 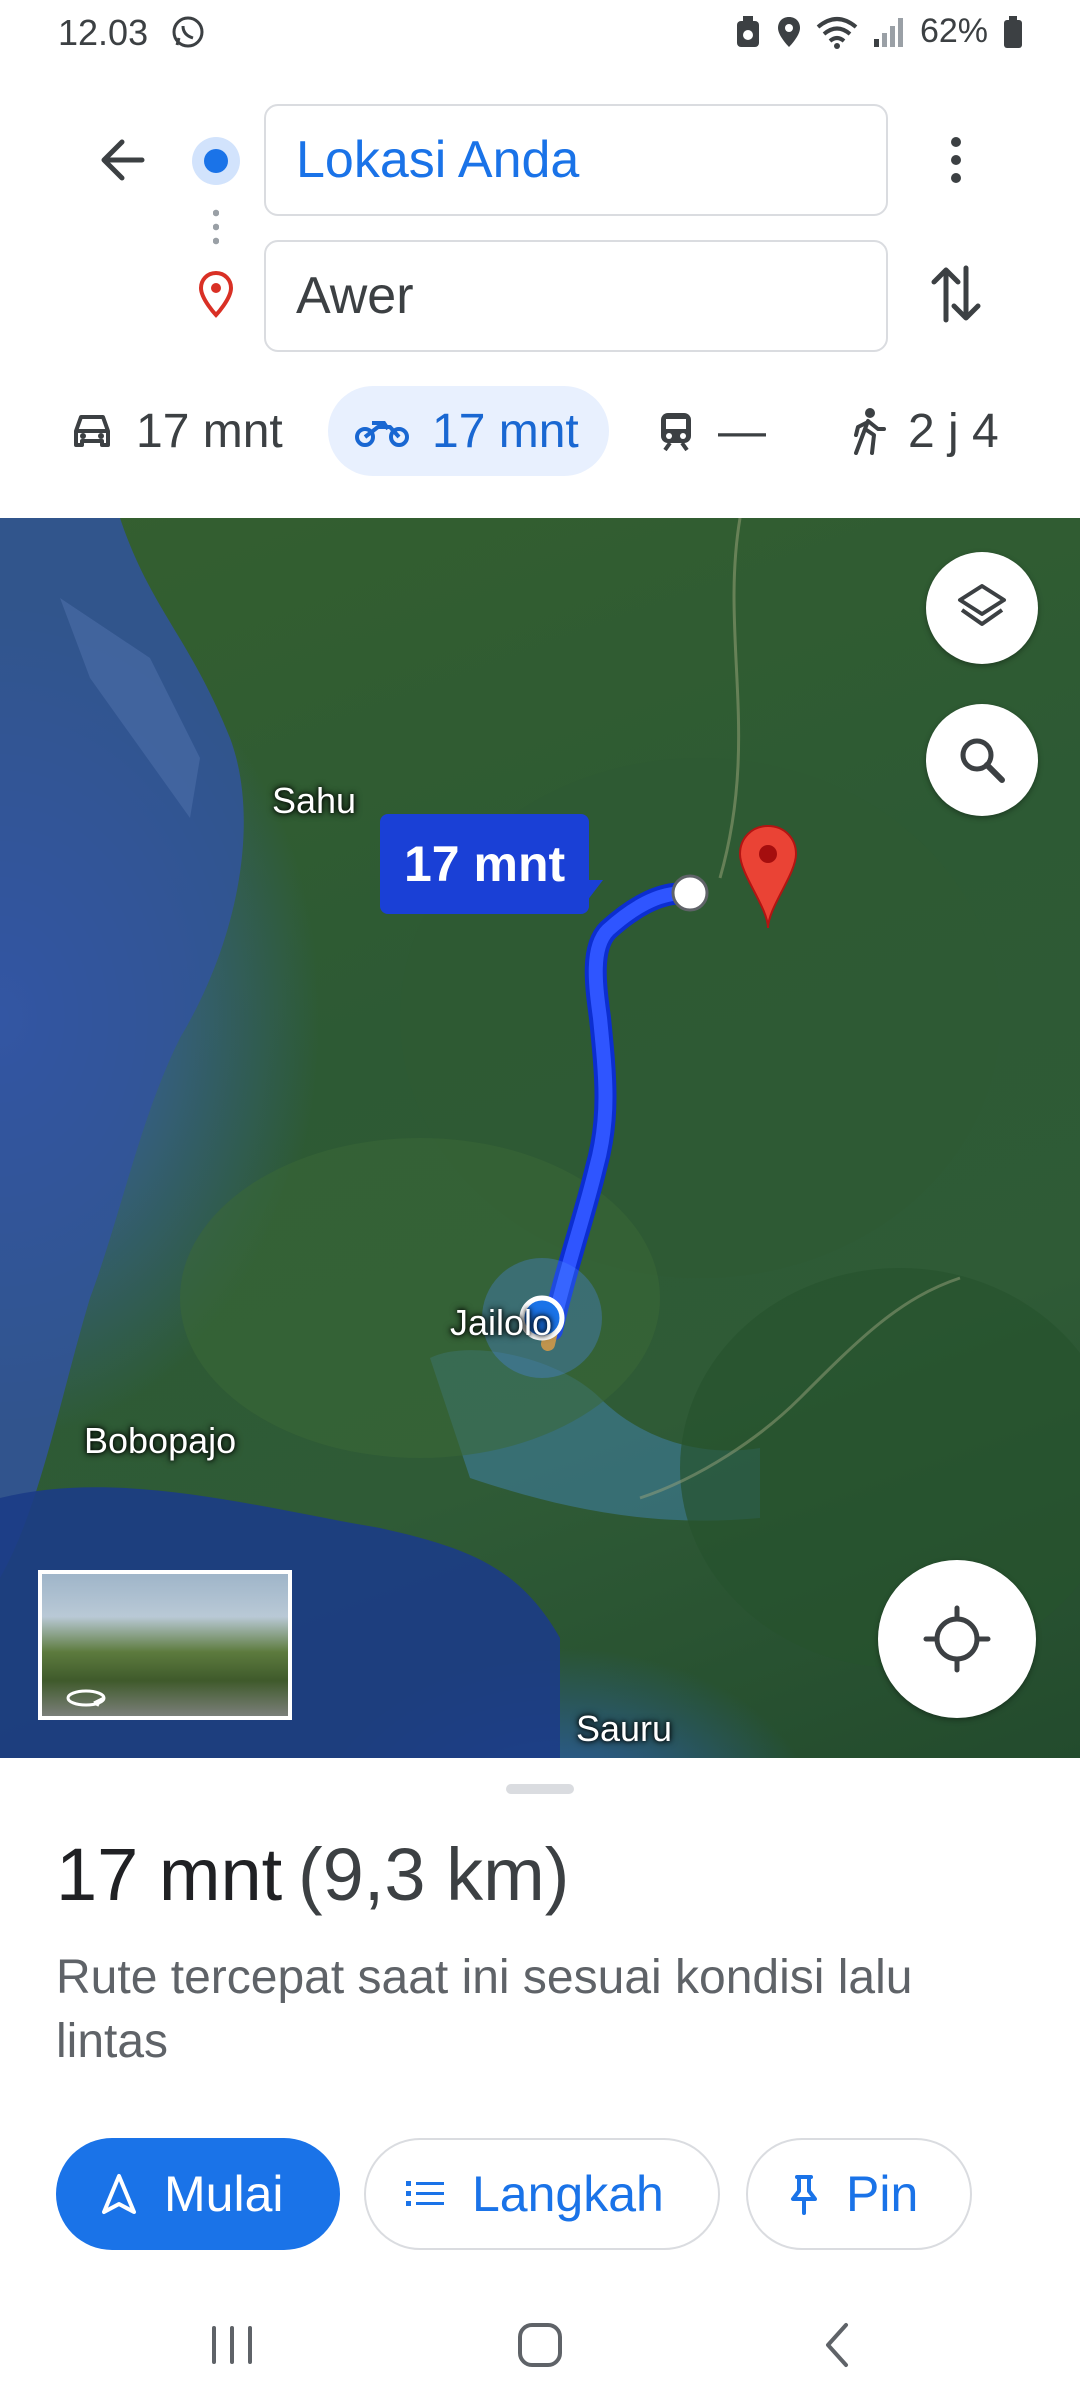 I want to click on origin-dot-icon, so click(x=216, y=161).